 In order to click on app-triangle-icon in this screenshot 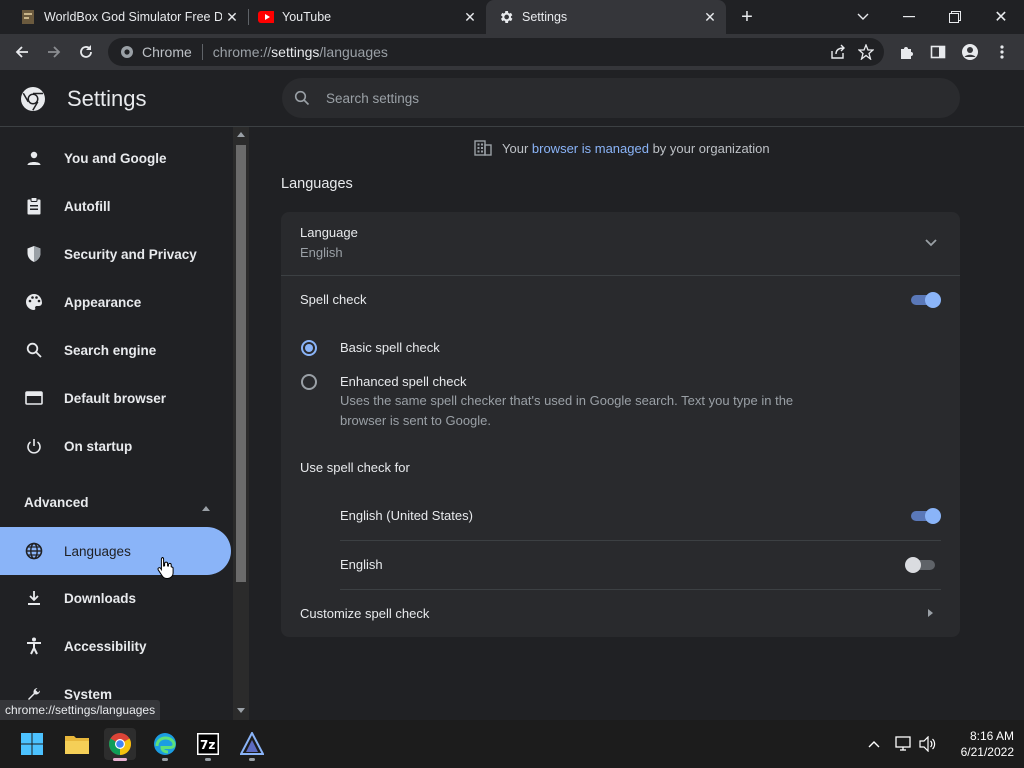, I will do `click(252, 744)`.